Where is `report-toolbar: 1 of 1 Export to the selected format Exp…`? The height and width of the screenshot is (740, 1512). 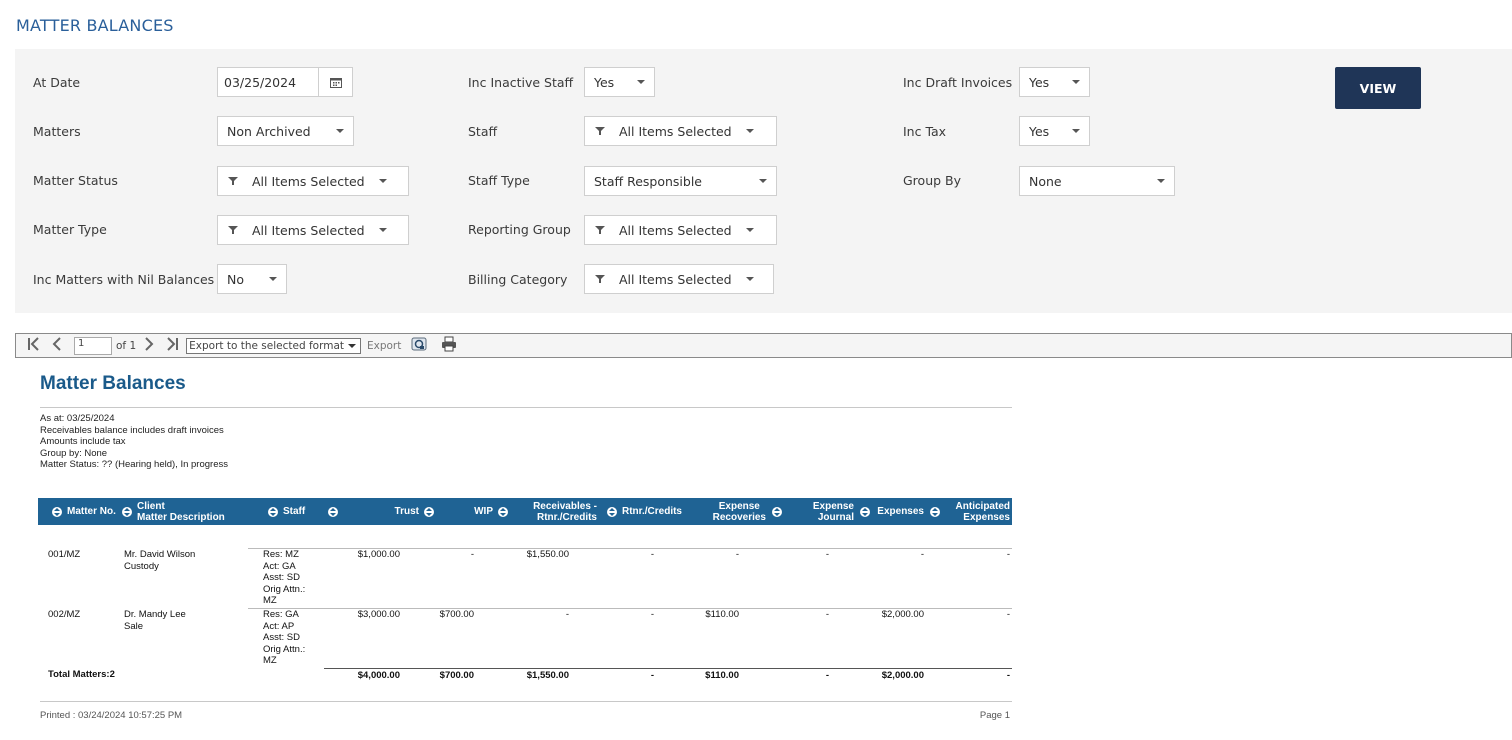 report-toolbar: 1 of 1 Export to the selected format Exp… is located at coordinates (763, 345).